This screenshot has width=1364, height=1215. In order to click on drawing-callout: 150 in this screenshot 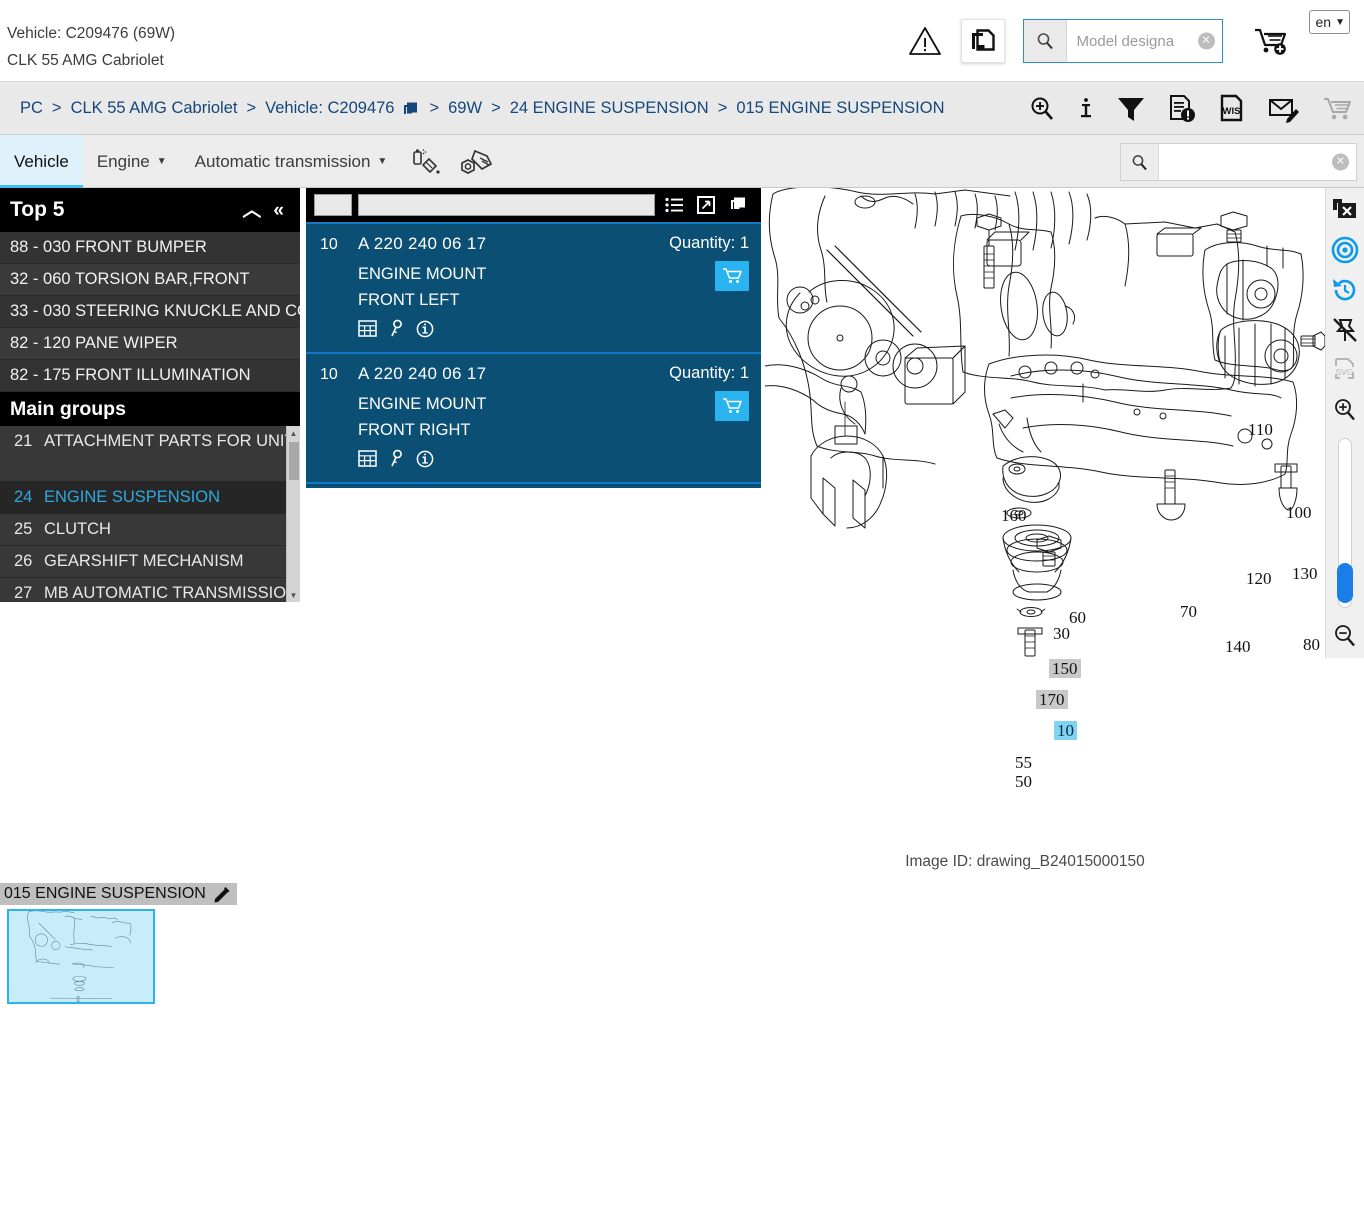, I will do `click(1065, 668)`.